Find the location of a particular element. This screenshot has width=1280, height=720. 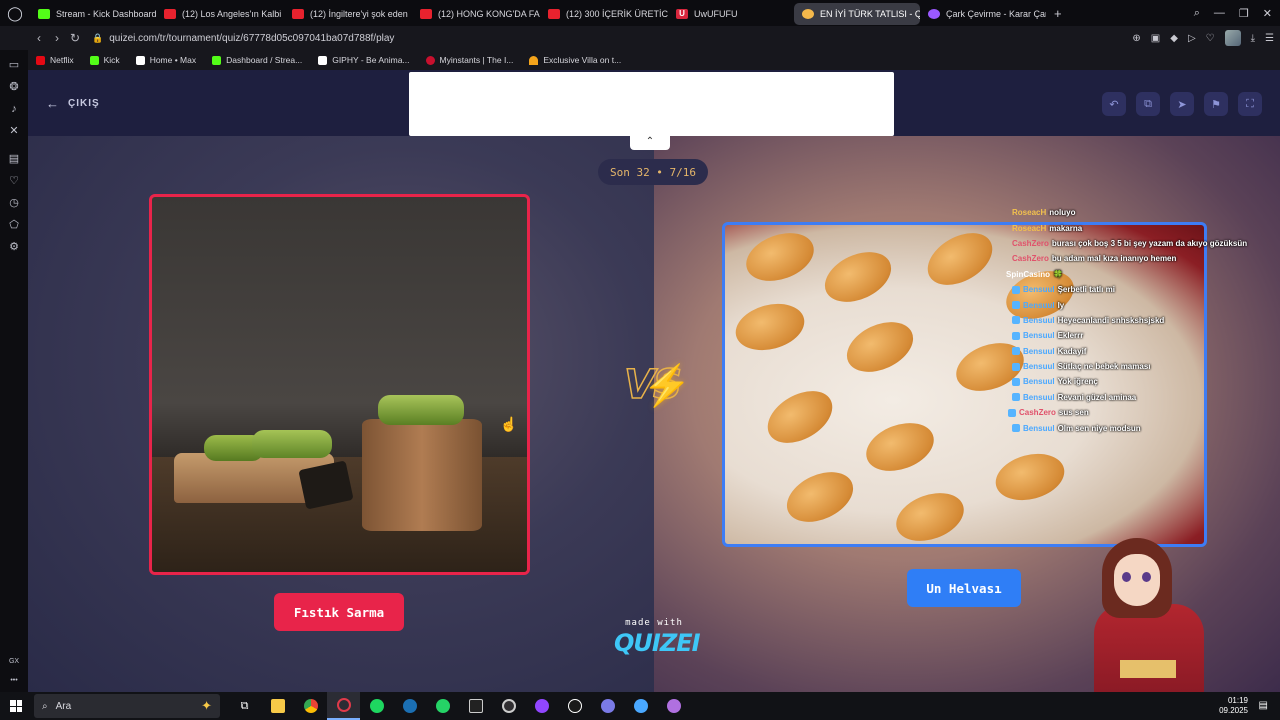

steam-icon is located at coordinates (409, 706).